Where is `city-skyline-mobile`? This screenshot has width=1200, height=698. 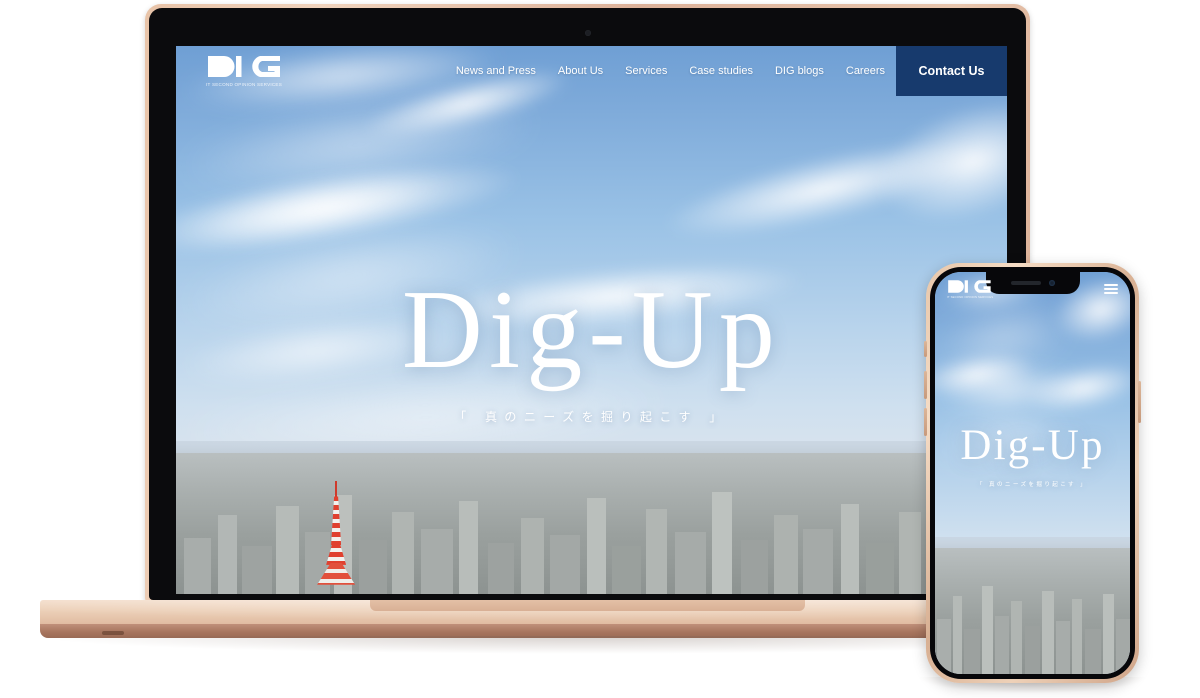
city-skyline-mobile is located at coordinates (1032, 605).